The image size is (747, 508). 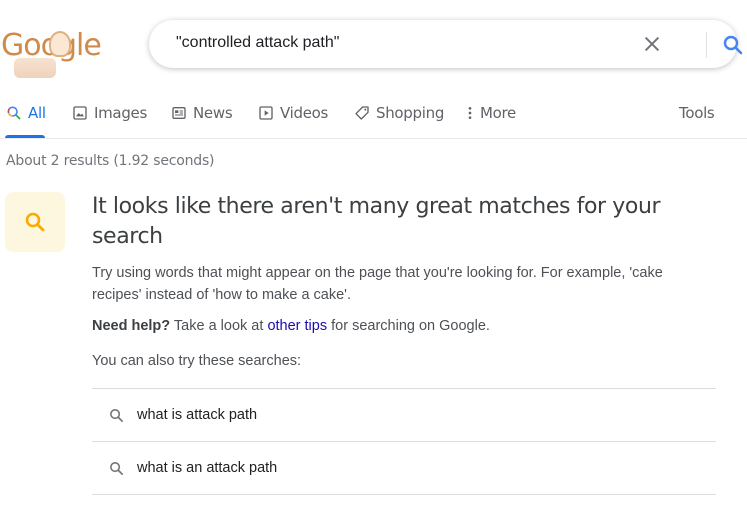 What do you see at coordinates (197, 415) in the screenshot?
I see `suggestion-text: what is attack path` at bounding box center [197, 415].